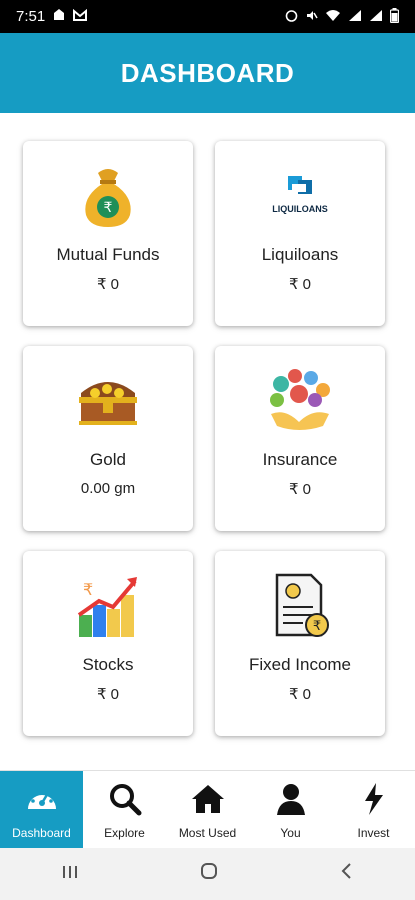 The height and width of the screenshot is (900, 415). I want to click on nav-label: Explore, so click(124, 832).